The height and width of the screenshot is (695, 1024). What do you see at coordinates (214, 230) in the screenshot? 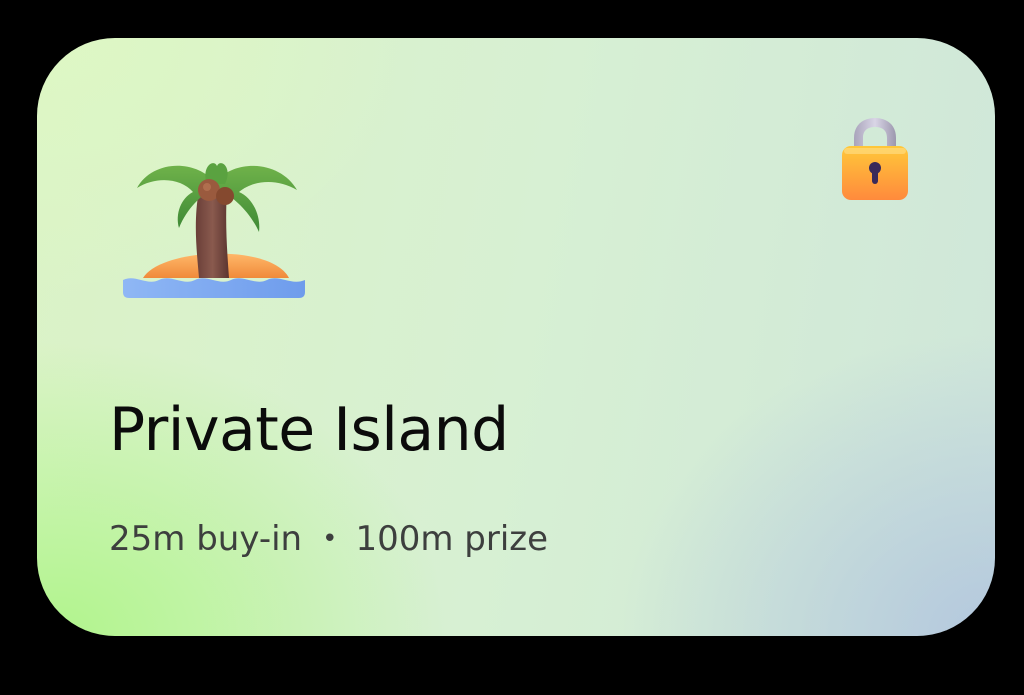
I see `desert-island-icon` at bounding box center [214, 230].